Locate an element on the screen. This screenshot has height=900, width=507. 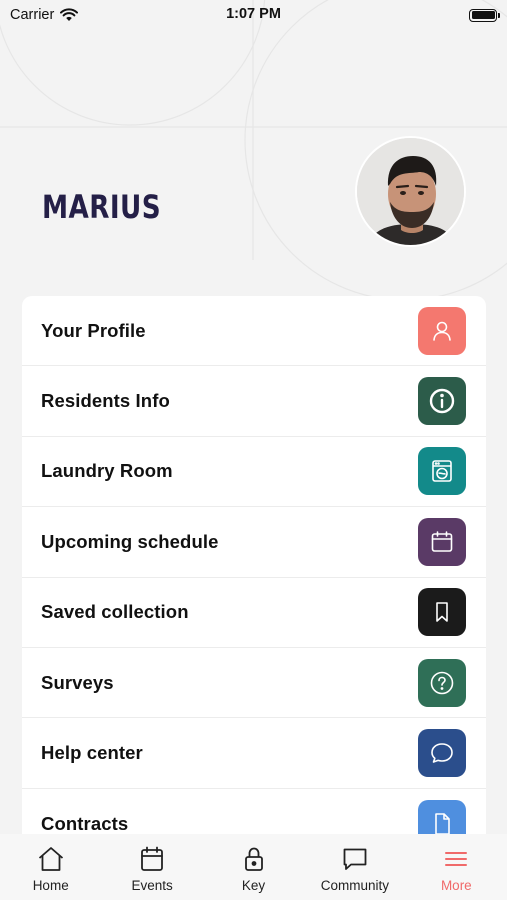
document-icon is located at coordinates (442, 816).